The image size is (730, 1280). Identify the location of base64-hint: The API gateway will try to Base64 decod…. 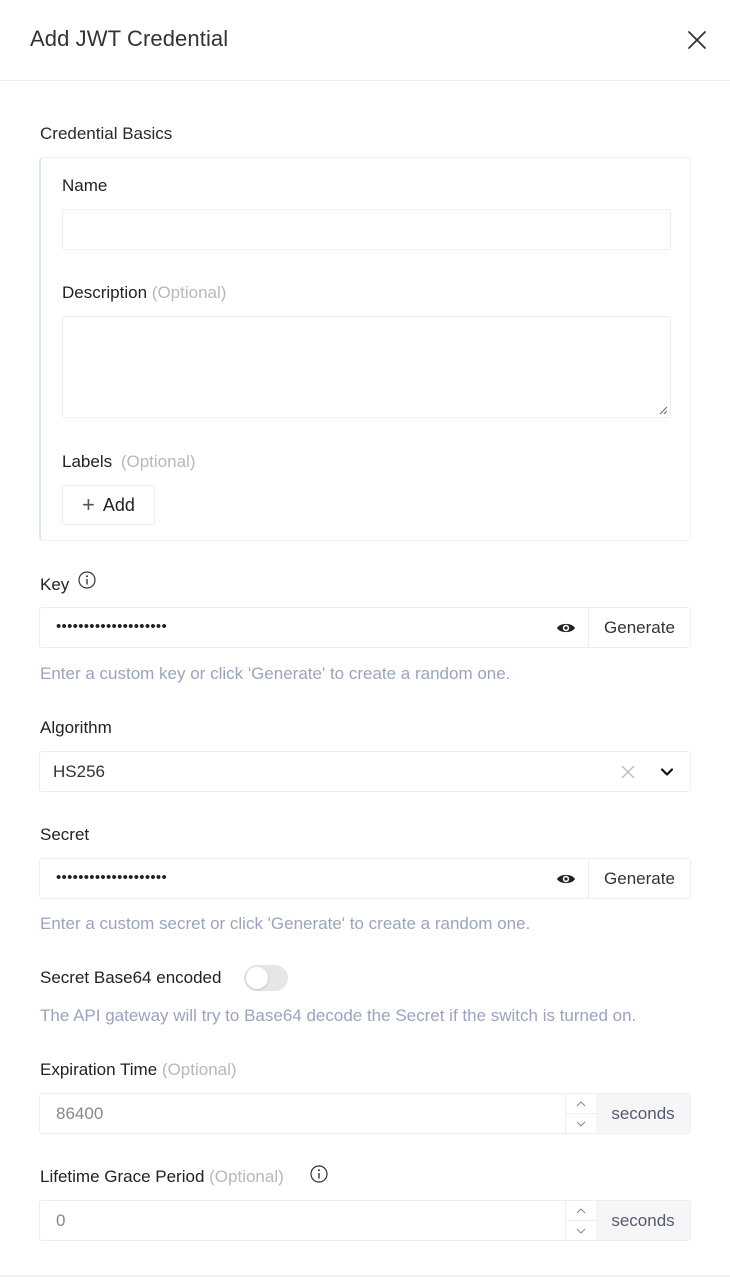
(338, 1015).